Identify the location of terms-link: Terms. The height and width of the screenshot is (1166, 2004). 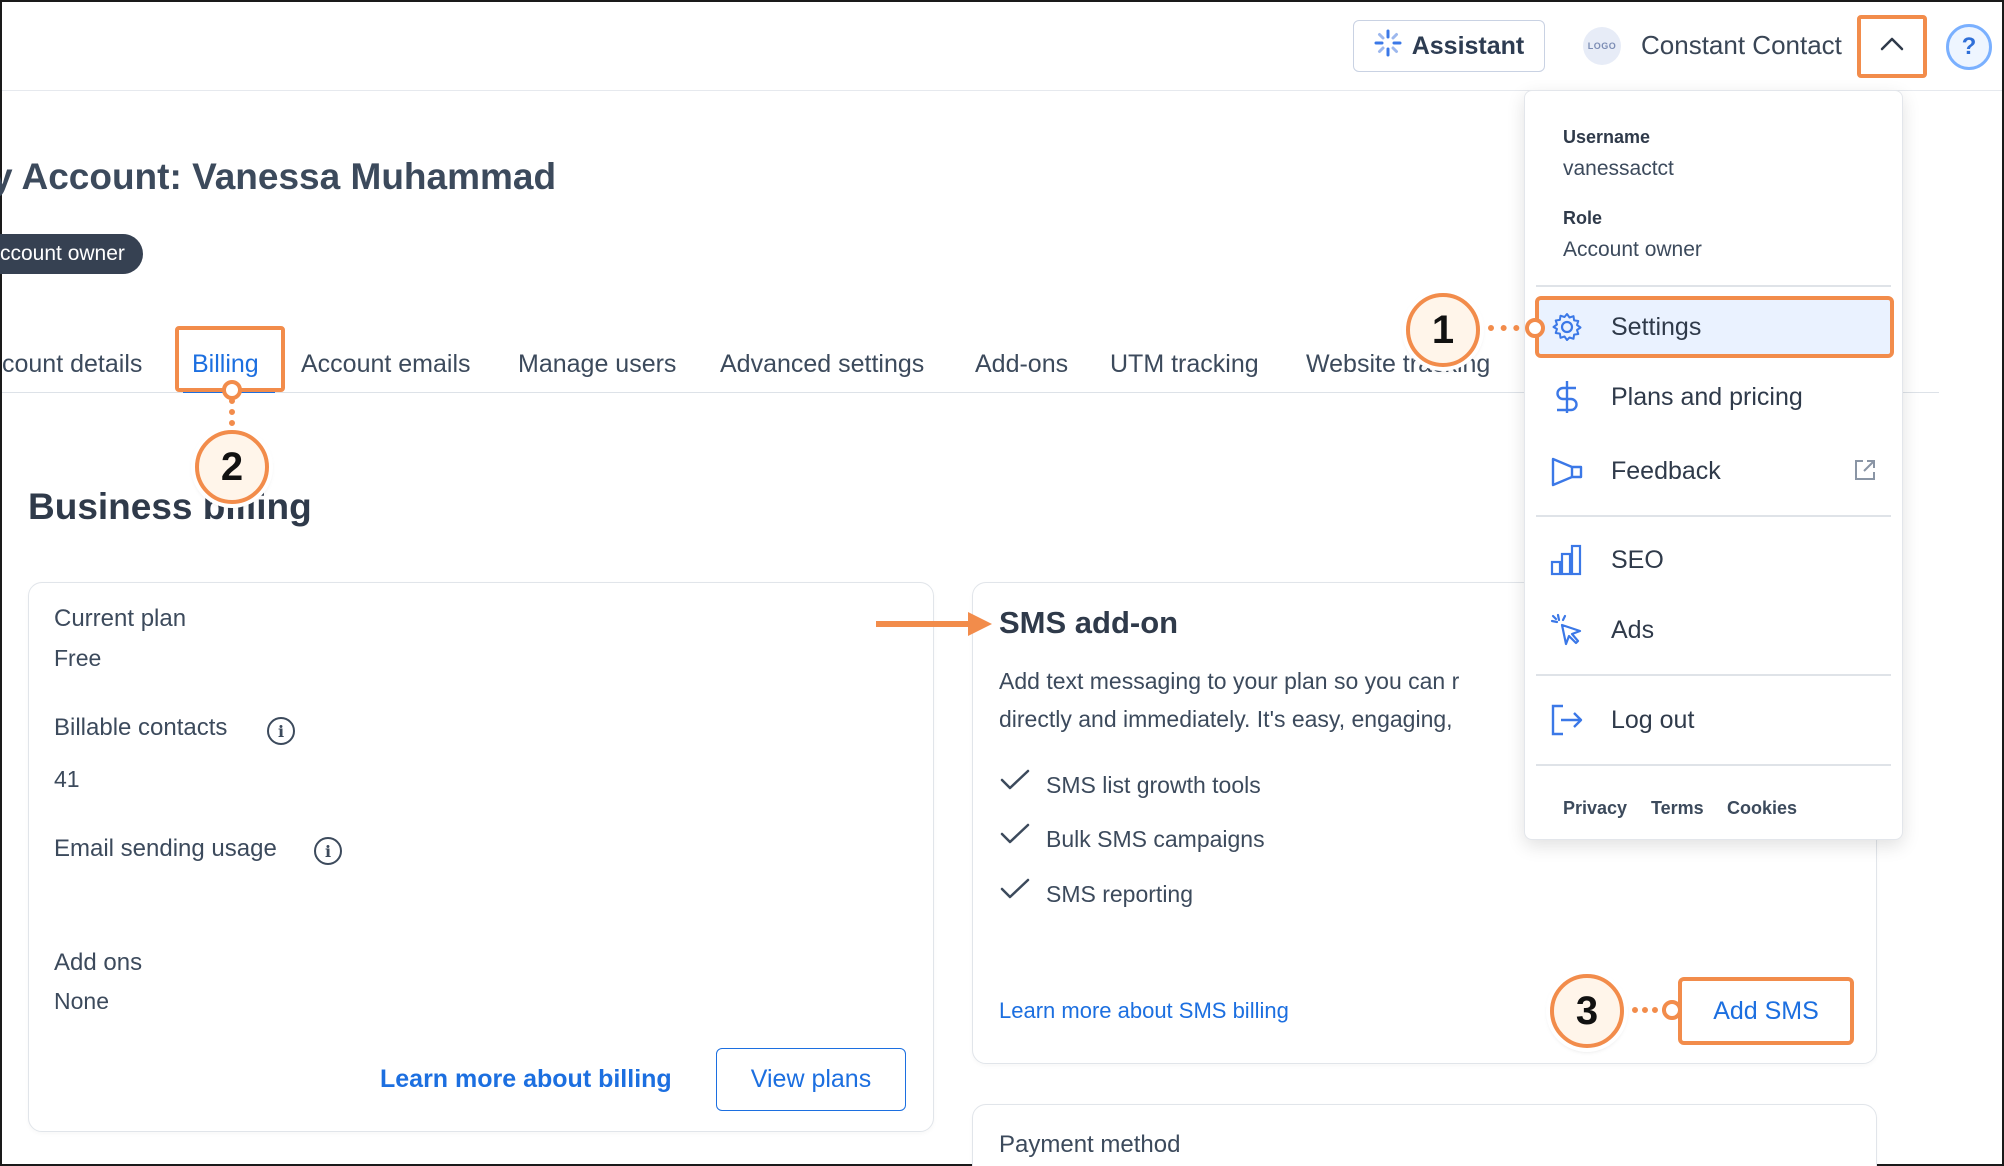
(1677, 808).